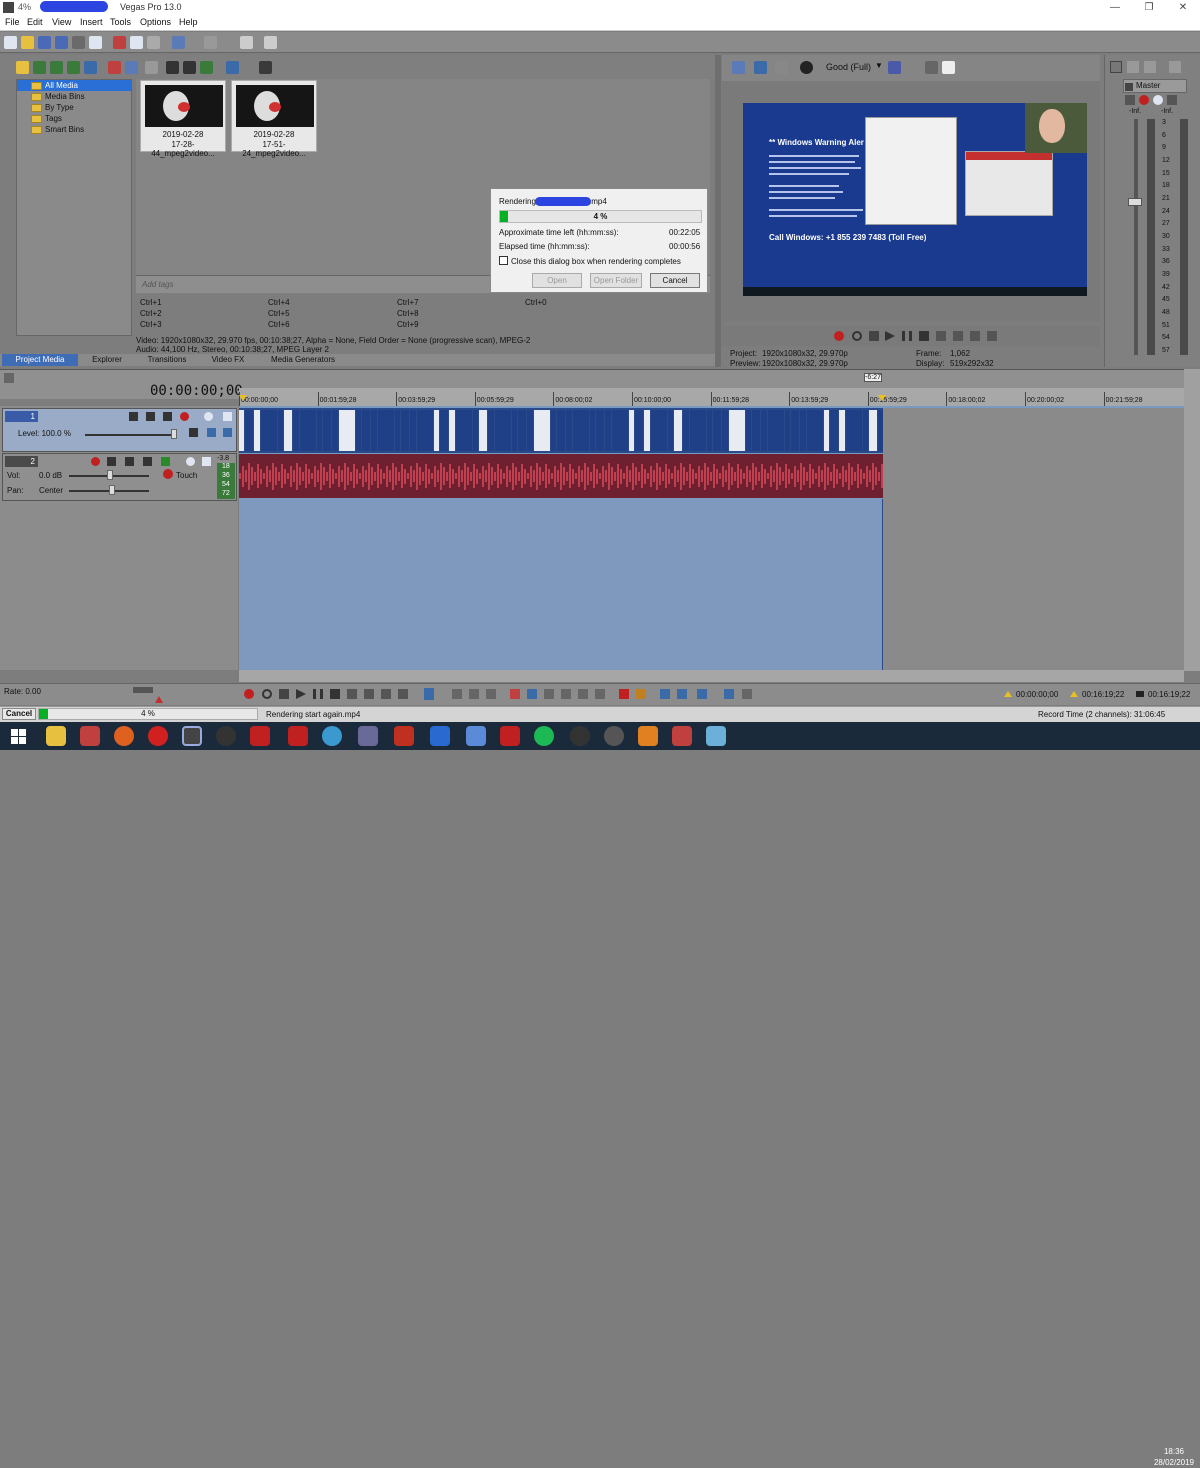 The image size is (1200, 1468). Describe the element at coordinates (192, 736) in the screenshot. I see `vegas-icon` at that location.